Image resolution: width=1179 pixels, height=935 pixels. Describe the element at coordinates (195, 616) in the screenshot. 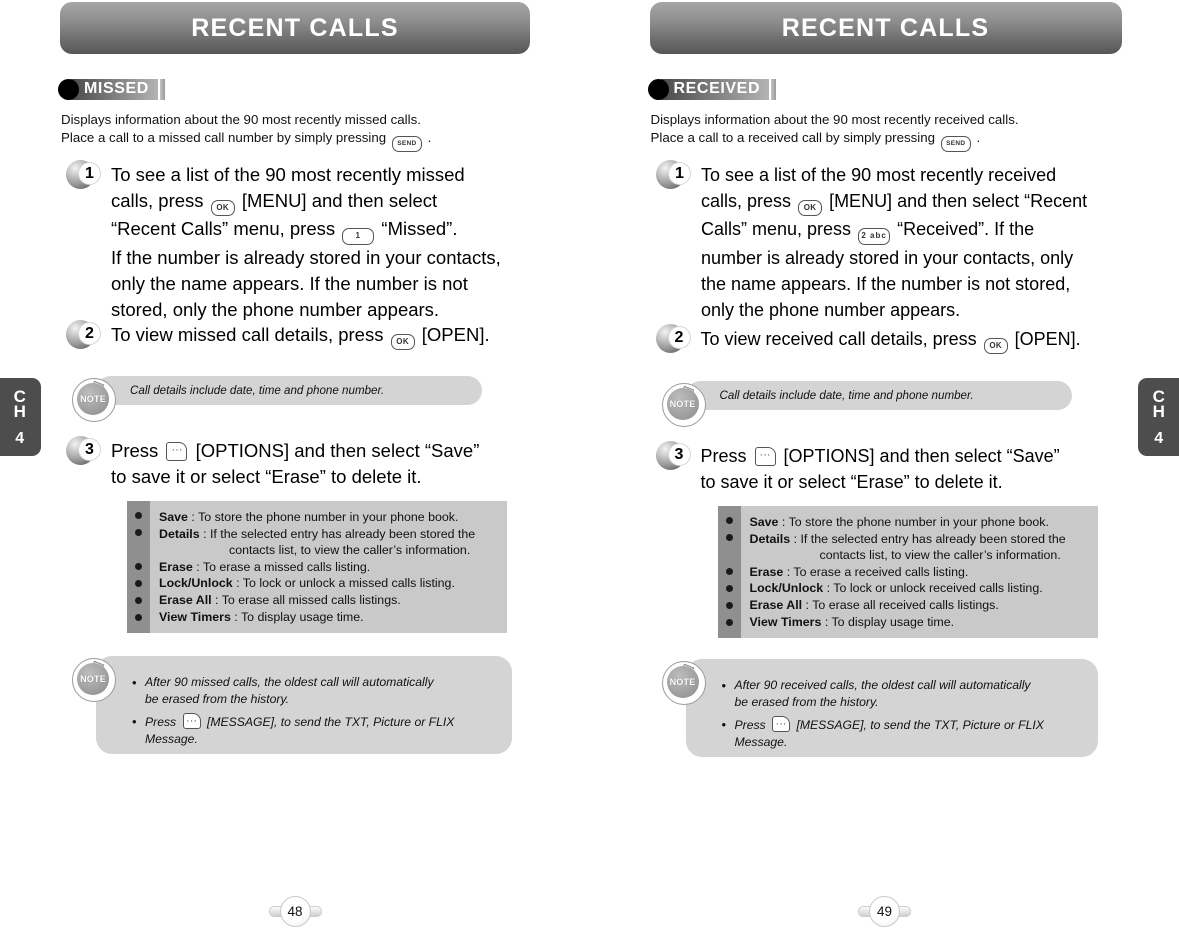

I see `option-label: View Timers` at that location.